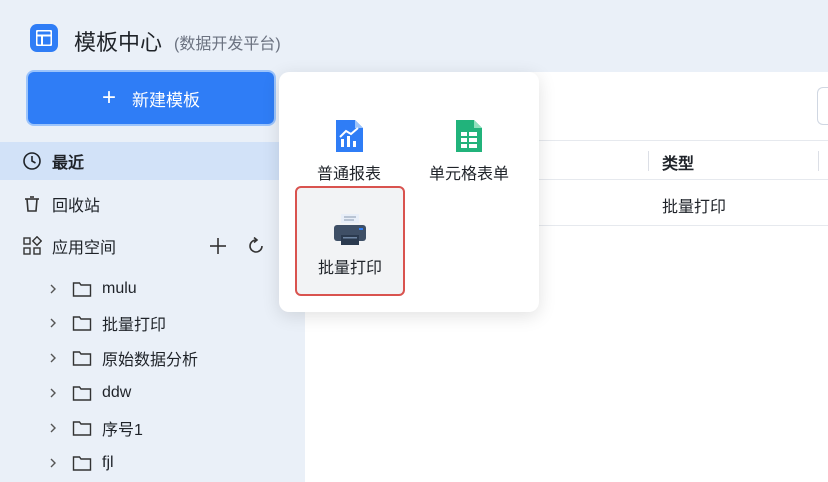 Image resolution: width=828 pixels, height=482 pixels. Describe the element at coordinates (117, 392) in the screenshot. I see `tree-item-label: ddw` at that location.